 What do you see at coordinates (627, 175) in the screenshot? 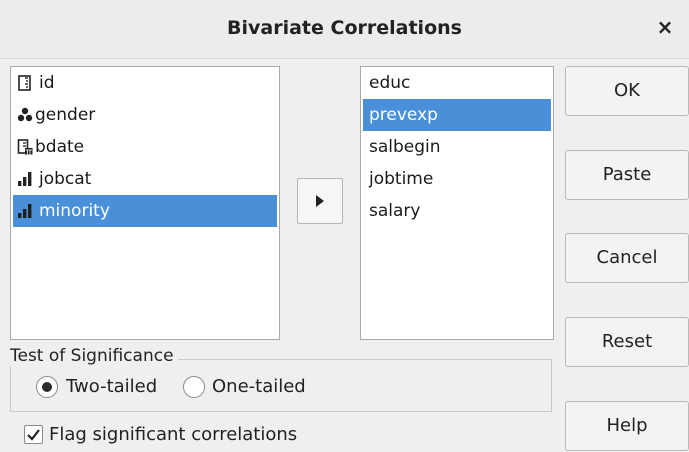
I see `paste-button: Paste` at bounding box center [627, 175].